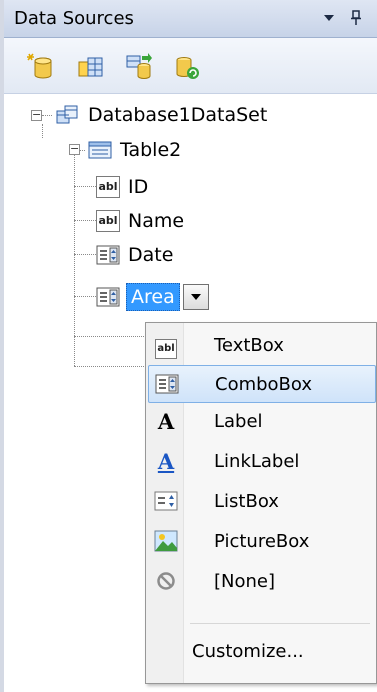 The image size is (377, 692). I want to click on menu-item-picturebox: PictureBox, so click(262, 542).